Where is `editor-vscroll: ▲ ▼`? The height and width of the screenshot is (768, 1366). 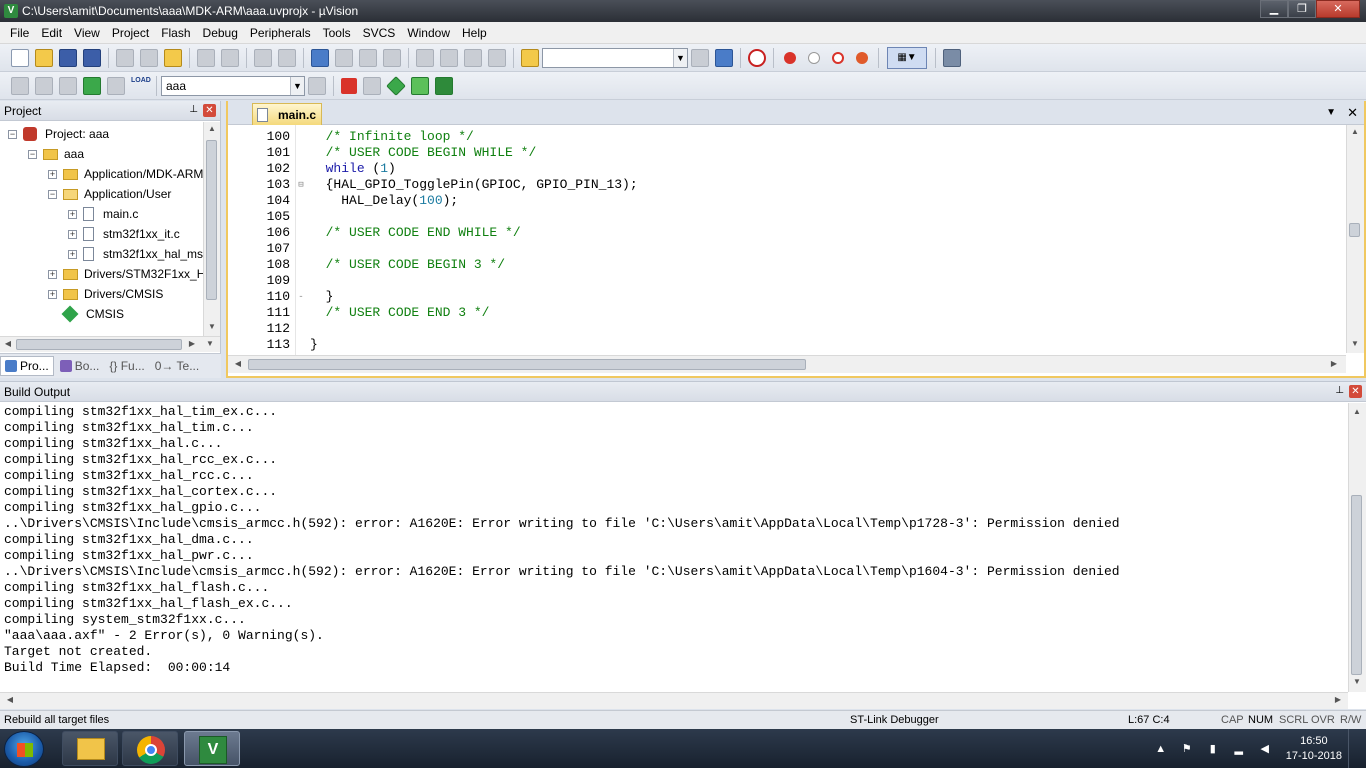
editor-vscroll: ▲ ▼ is located at coordinates (1355, 239).